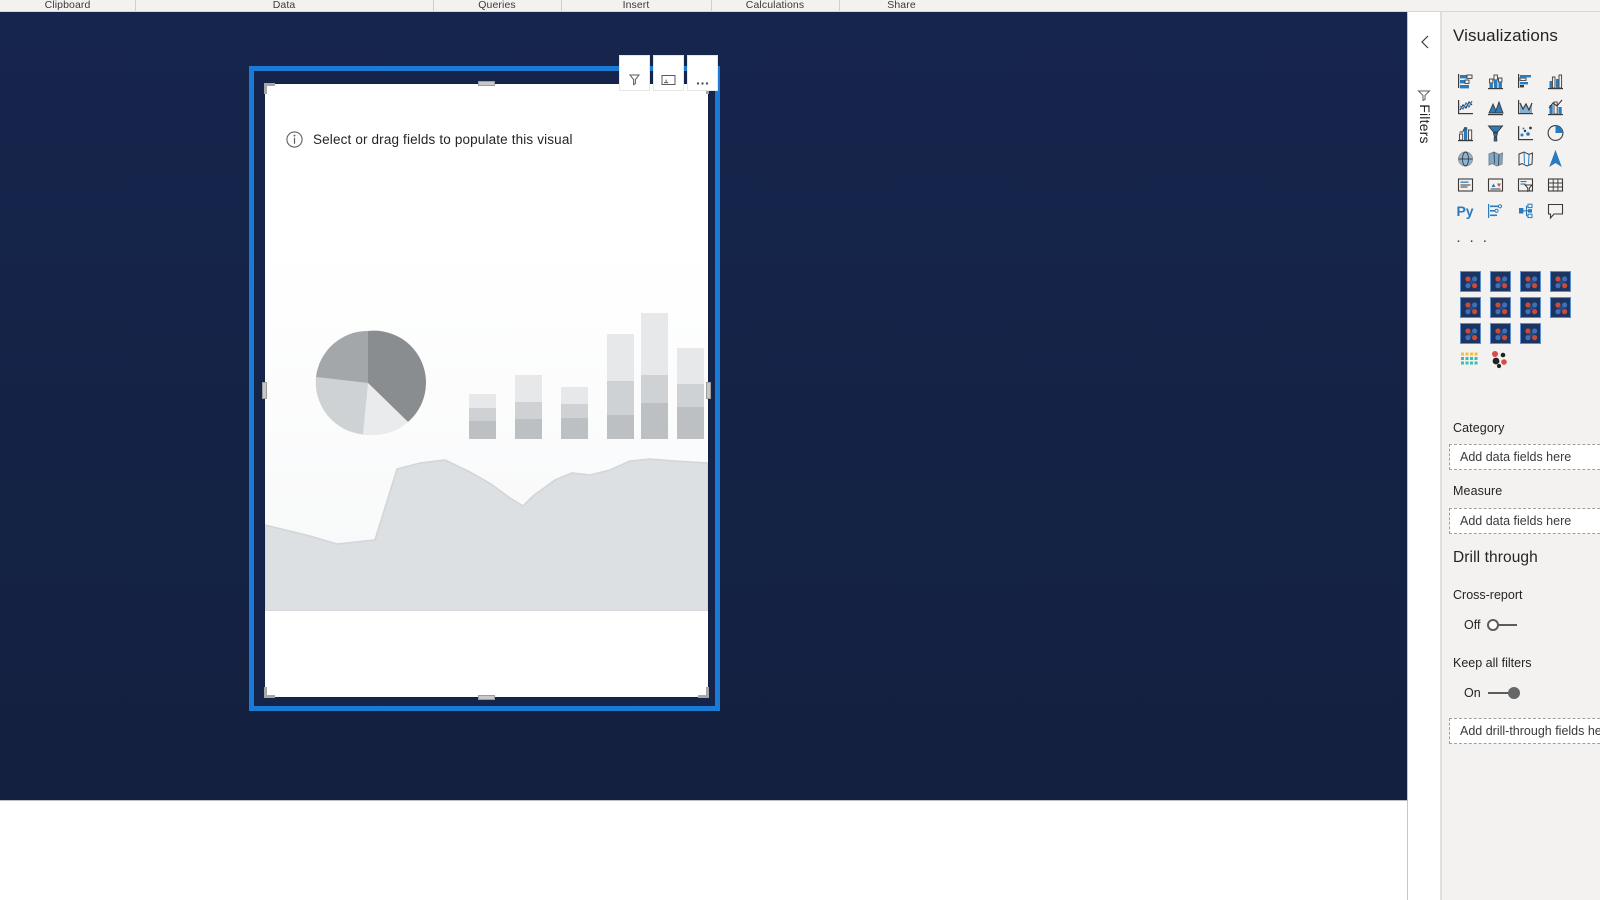  I want to click on well-box-drill-through: Add drill-through fields here, so click(1524, 731).